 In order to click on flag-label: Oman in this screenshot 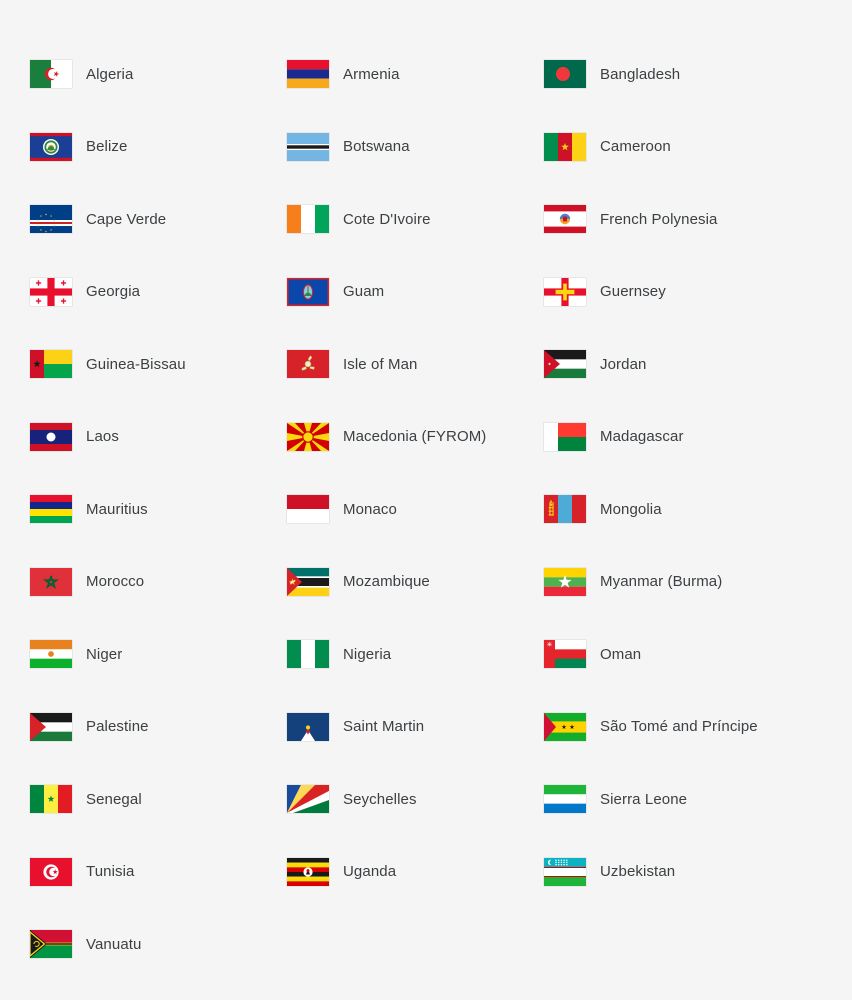, I will do `click(621, 654)`.